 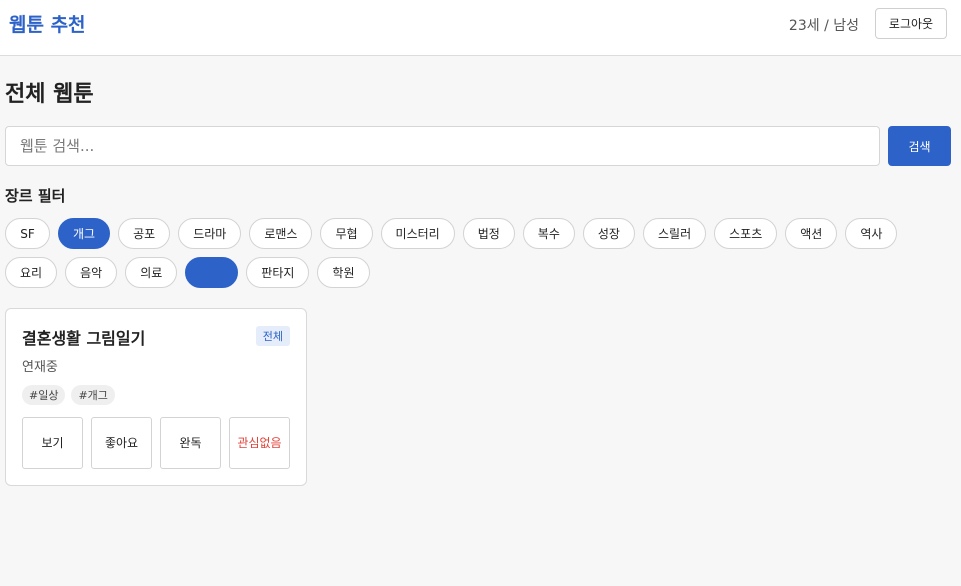 What do you see at coordinates (417, 233) in the screenshot?
I see `genre-chip-mystery: 미스터리` at bounding box center [417, 233].